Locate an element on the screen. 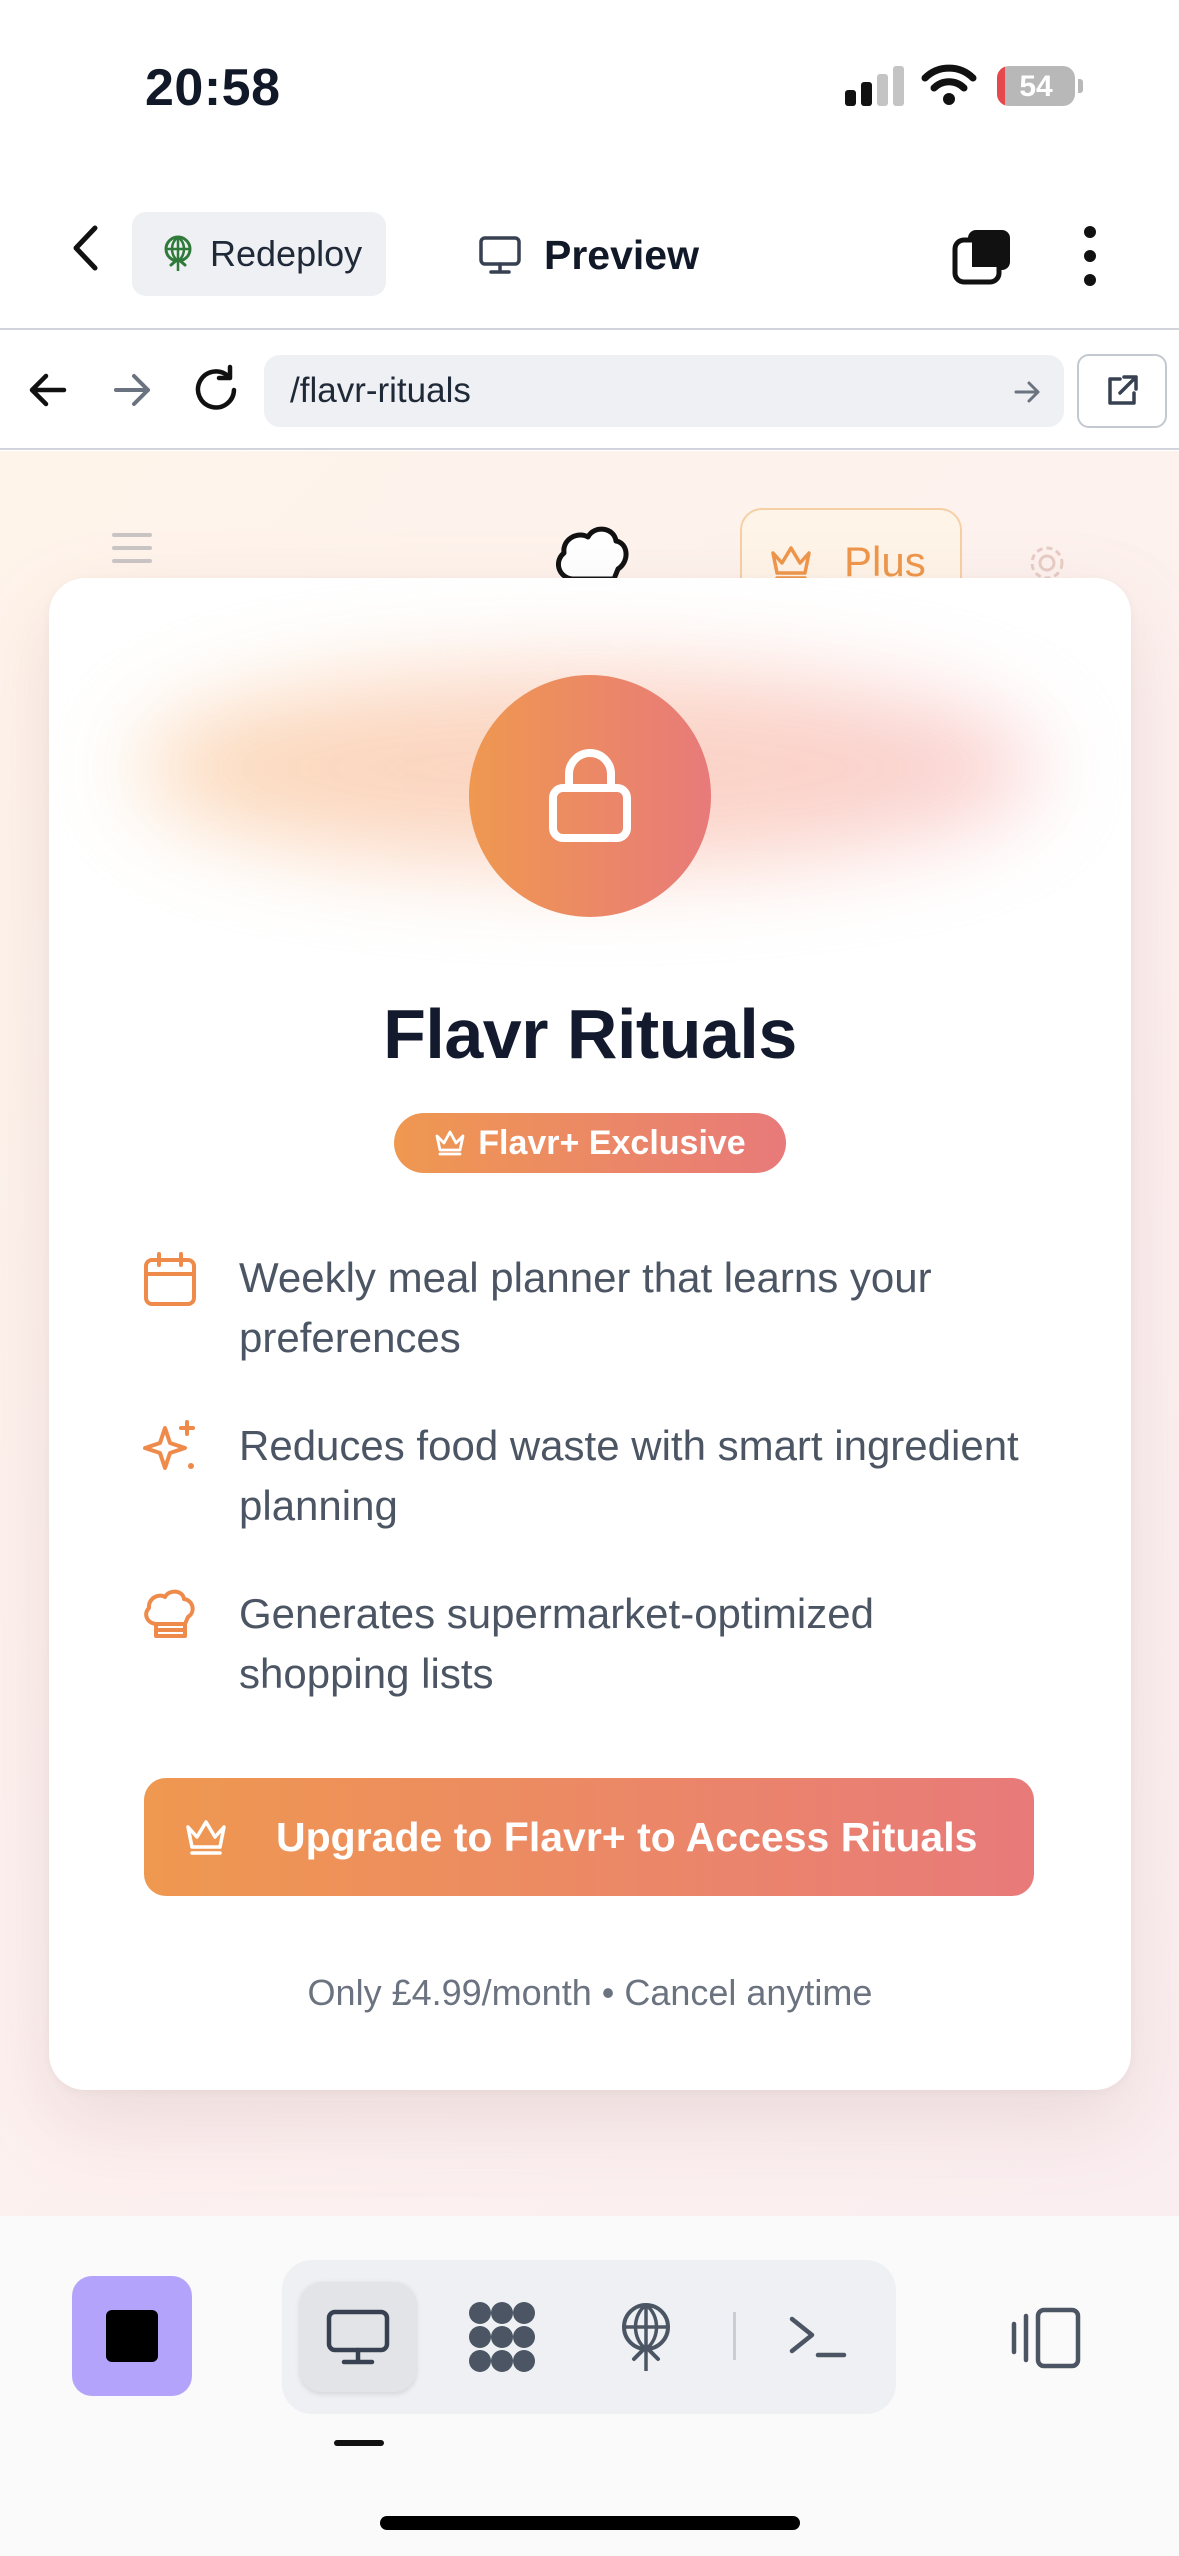  url-text: /flavr-rituals is located at coordinates (380, 390).